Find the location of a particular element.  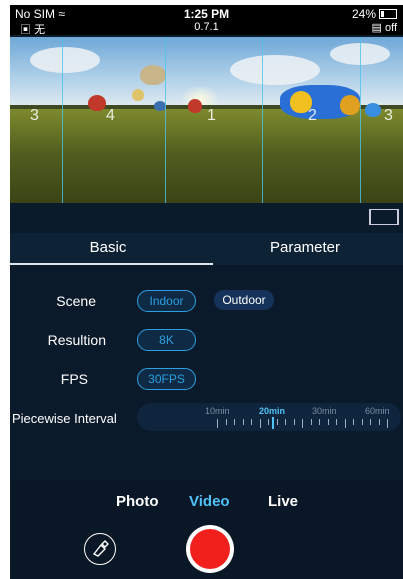

mode-video: Video is located at coordinates (209, 501).